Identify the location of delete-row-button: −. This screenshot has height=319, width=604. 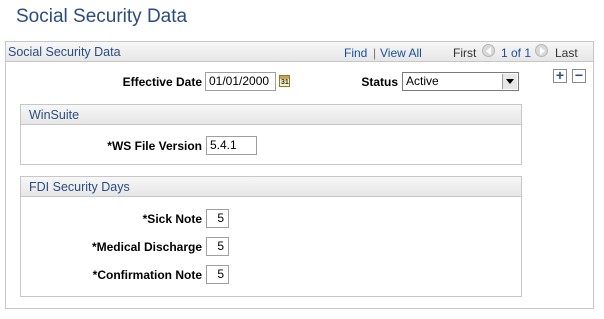
(579, 75).